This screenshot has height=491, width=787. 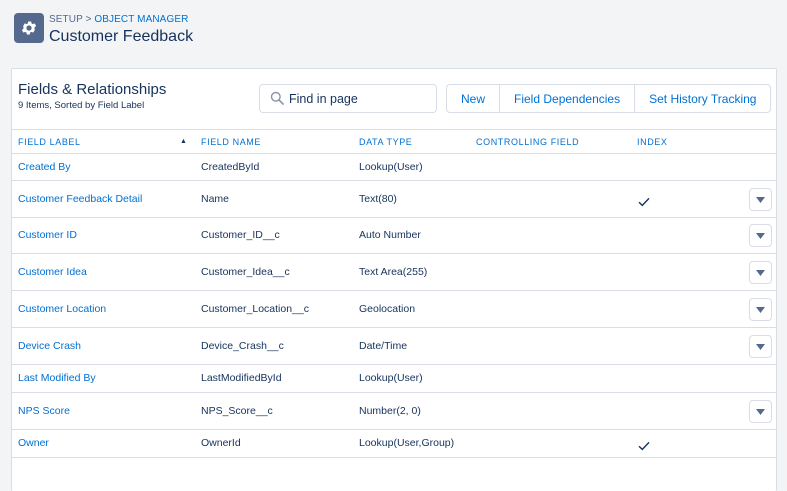 What do you see at coordinates (121, 36) in the screenshot?
I see `page-title: Customer Feedback` at bounding box center [121, 36].